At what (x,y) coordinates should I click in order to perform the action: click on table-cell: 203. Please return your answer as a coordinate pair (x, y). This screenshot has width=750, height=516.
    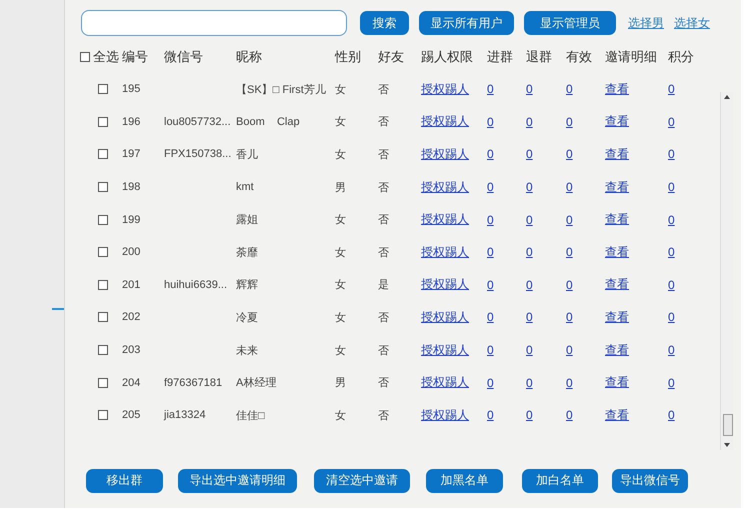
    Looking at the image, I should click on (131, 350).